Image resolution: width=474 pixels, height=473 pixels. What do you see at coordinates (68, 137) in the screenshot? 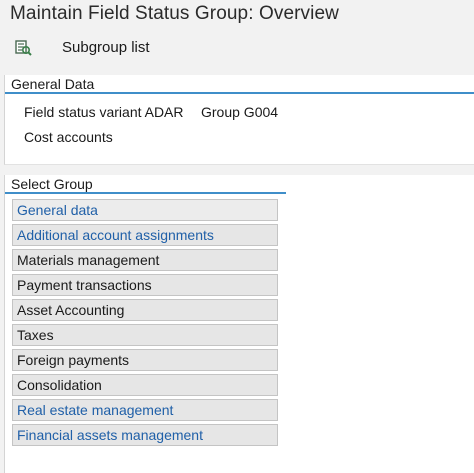
I see `group-description: Cost accounts` at bounding box center [68, 137].